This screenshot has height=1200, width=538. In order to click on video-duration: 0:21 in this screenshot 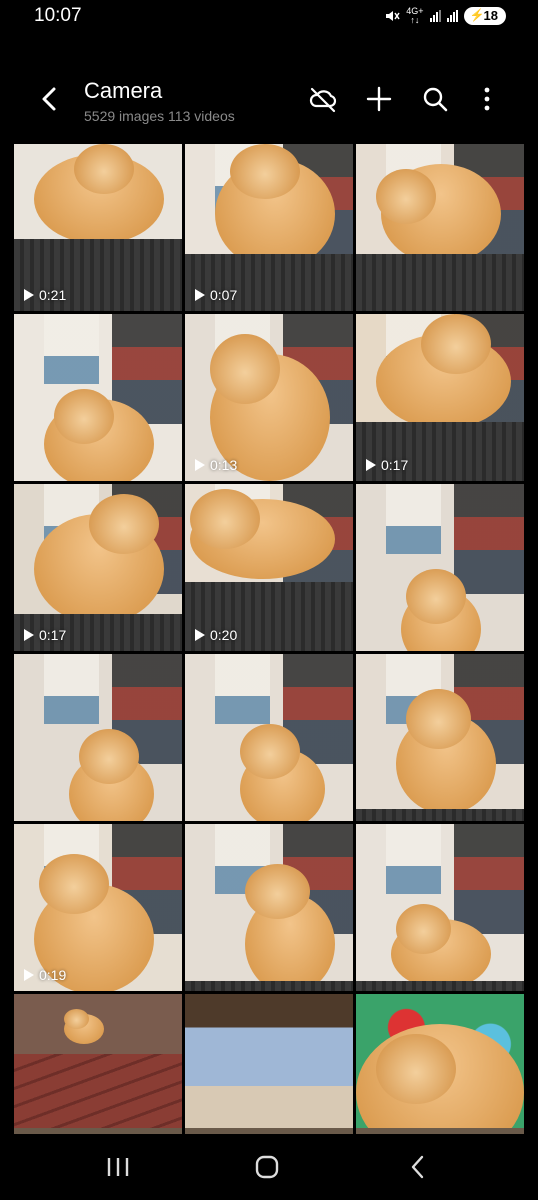, I will do `click(45, 295)`.